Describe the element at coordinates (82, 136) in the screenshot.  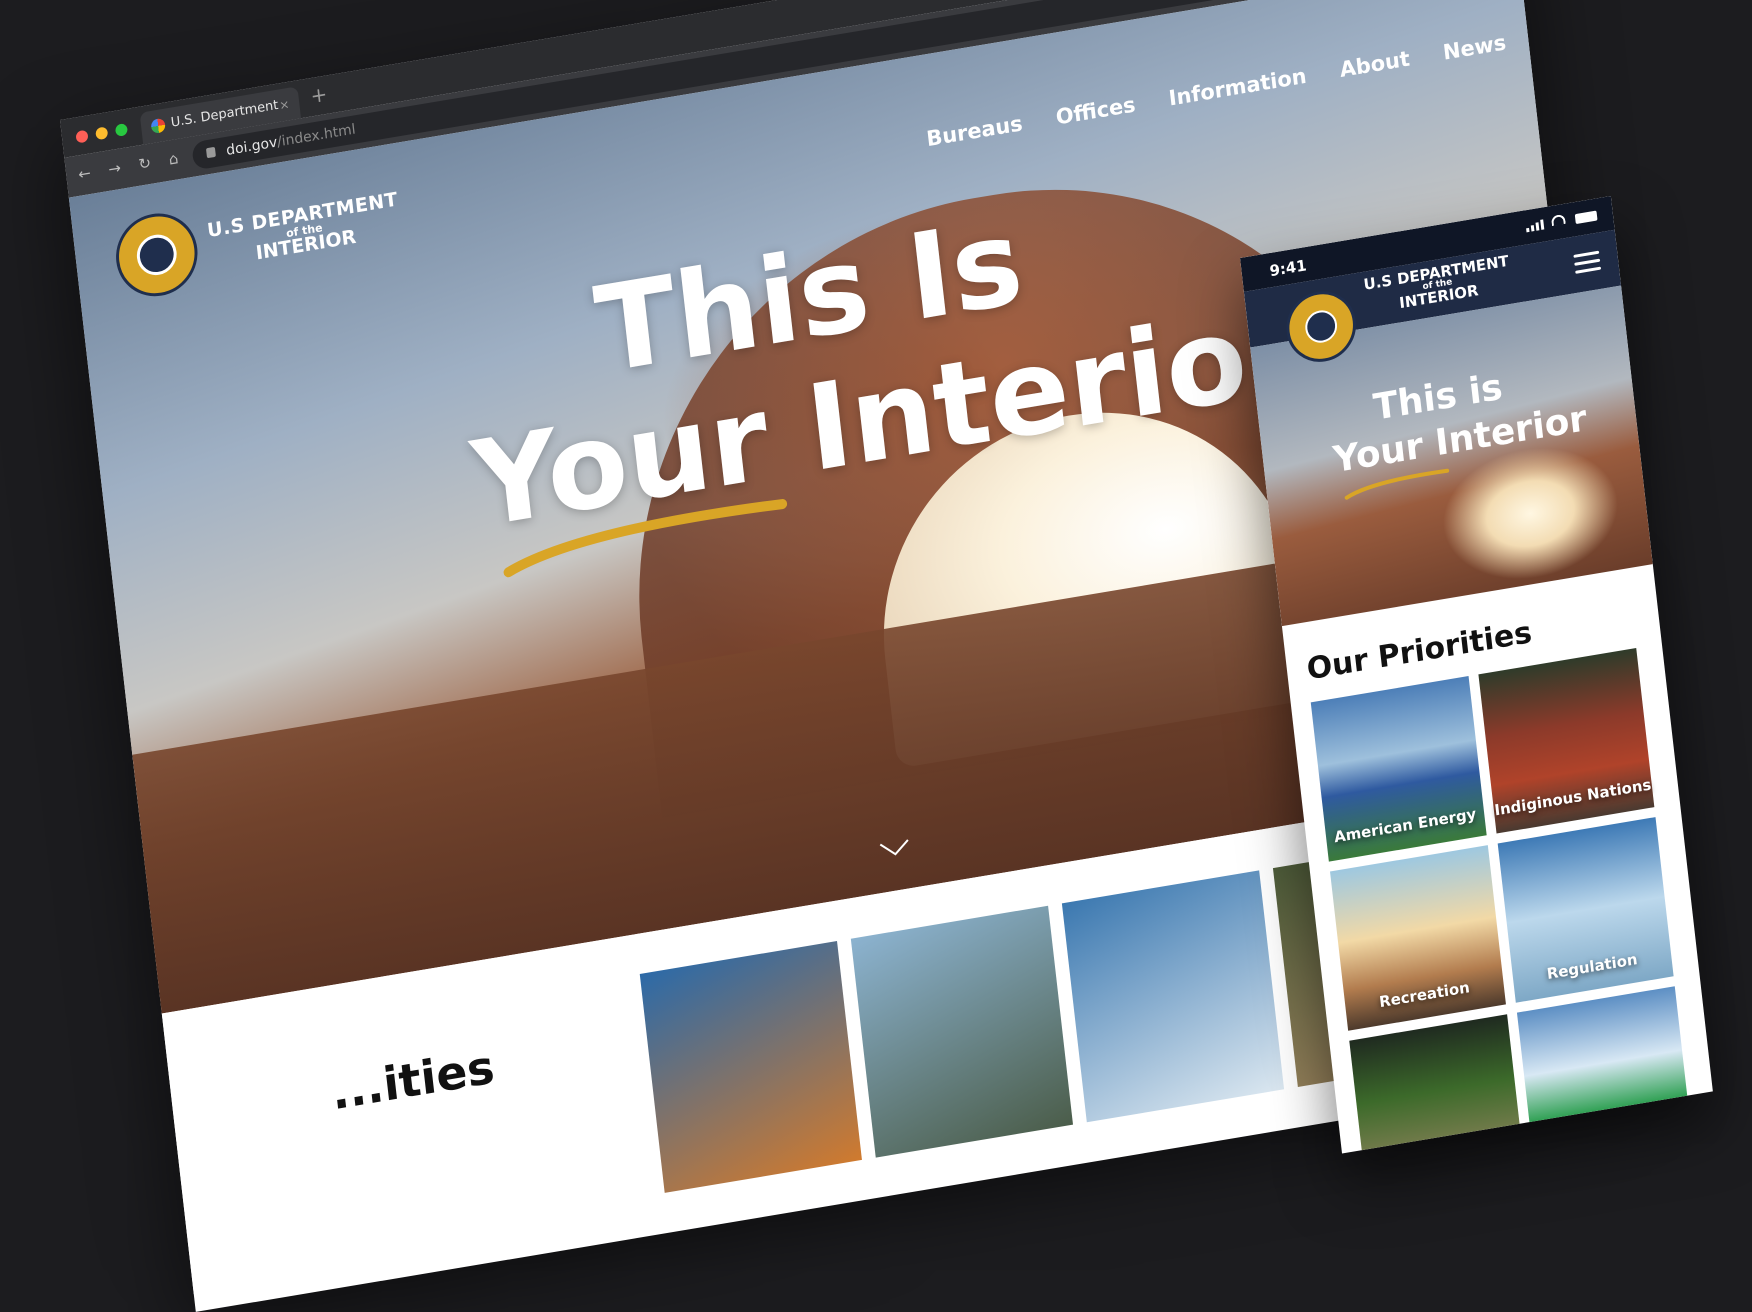
I see `close-window-button` at that location.